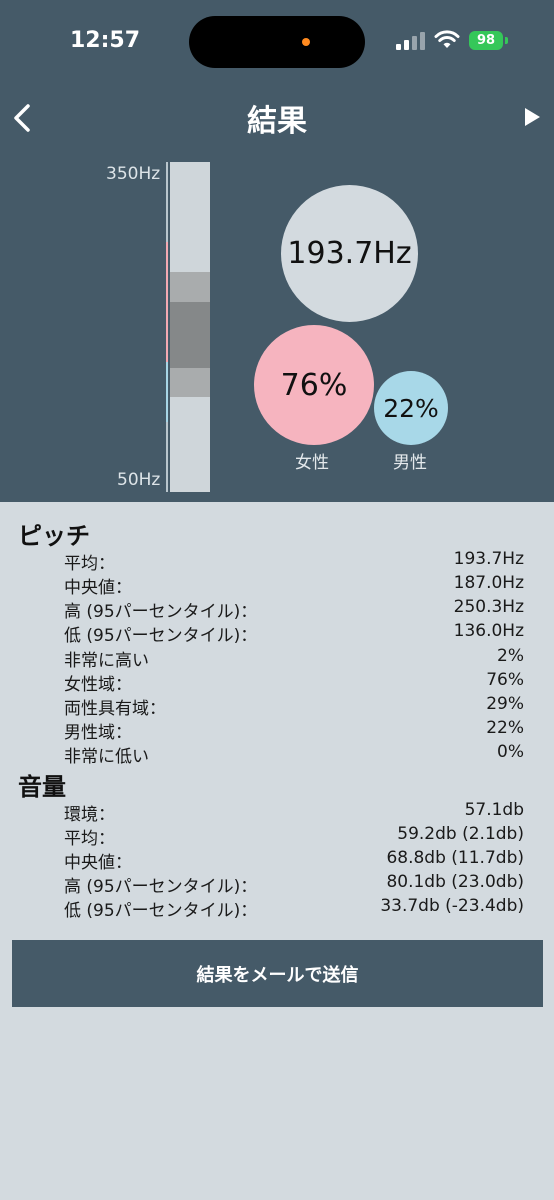  What do you see at coordinates (294, 585) in the screenshot?
I see `stat-row: 中央値： 187.0Hz` at bounding box center [294, 585].